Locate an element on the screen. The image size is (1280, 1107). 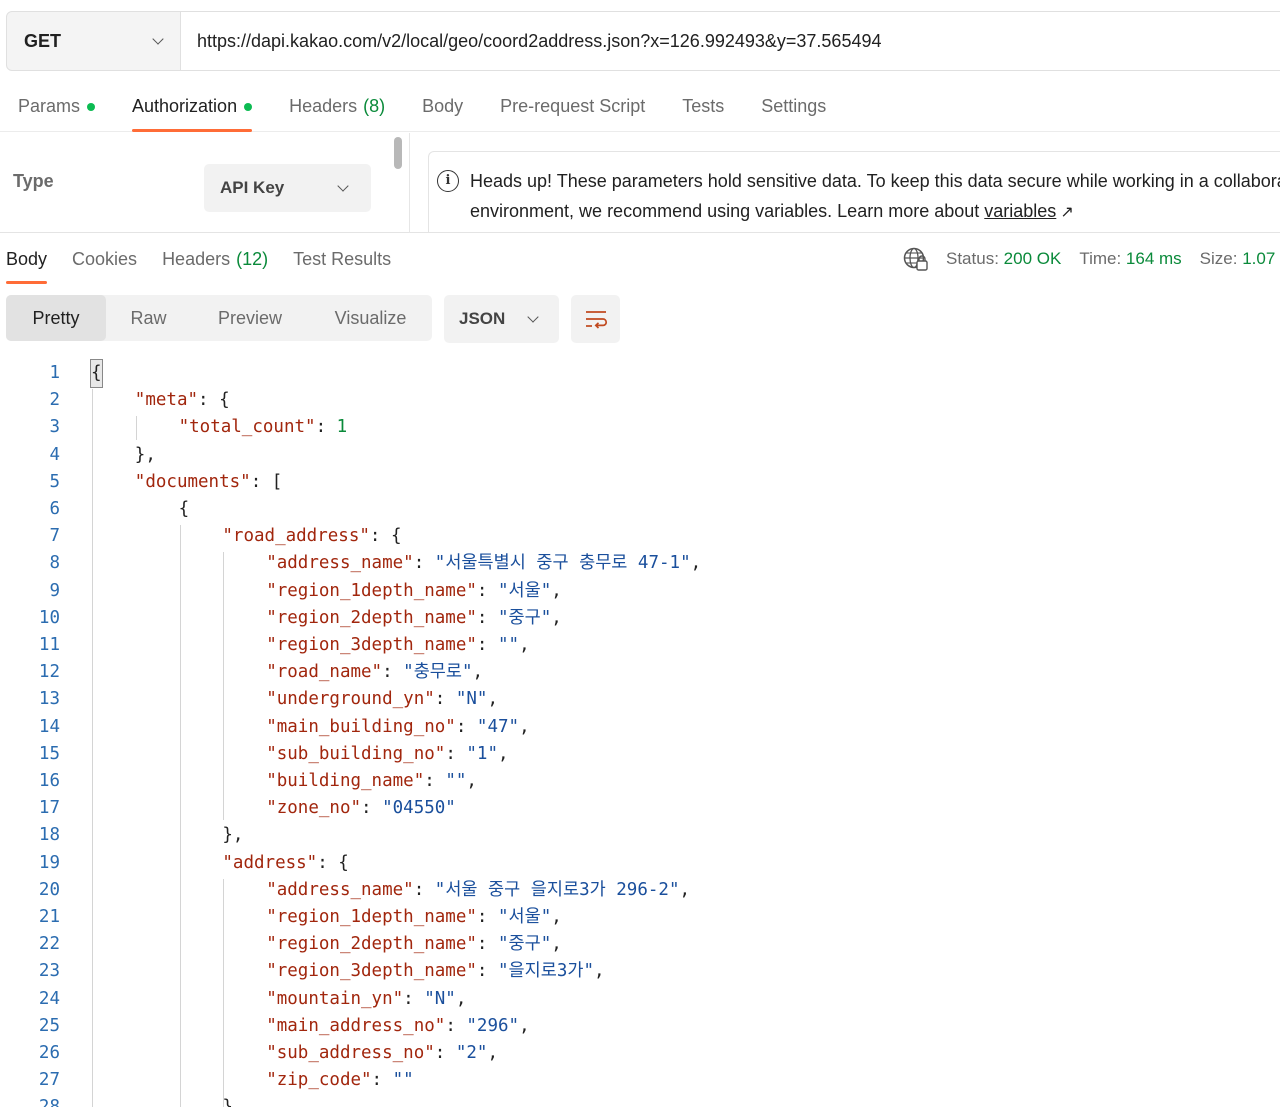
tab-tests: Tests is located at coordinates (703, 107).